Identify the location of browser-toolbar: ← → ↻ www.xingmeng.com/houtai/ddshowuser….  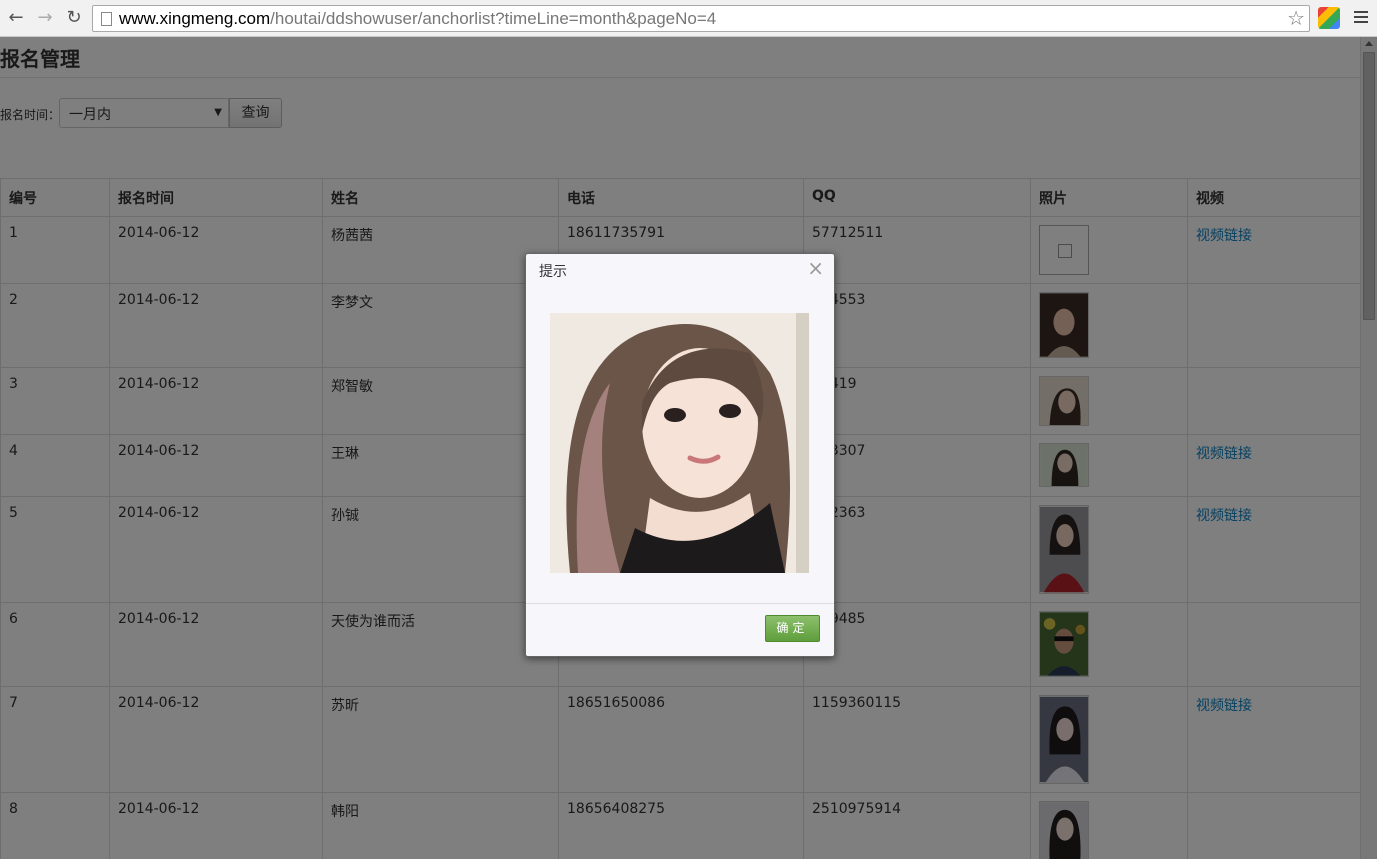
(688, 18).